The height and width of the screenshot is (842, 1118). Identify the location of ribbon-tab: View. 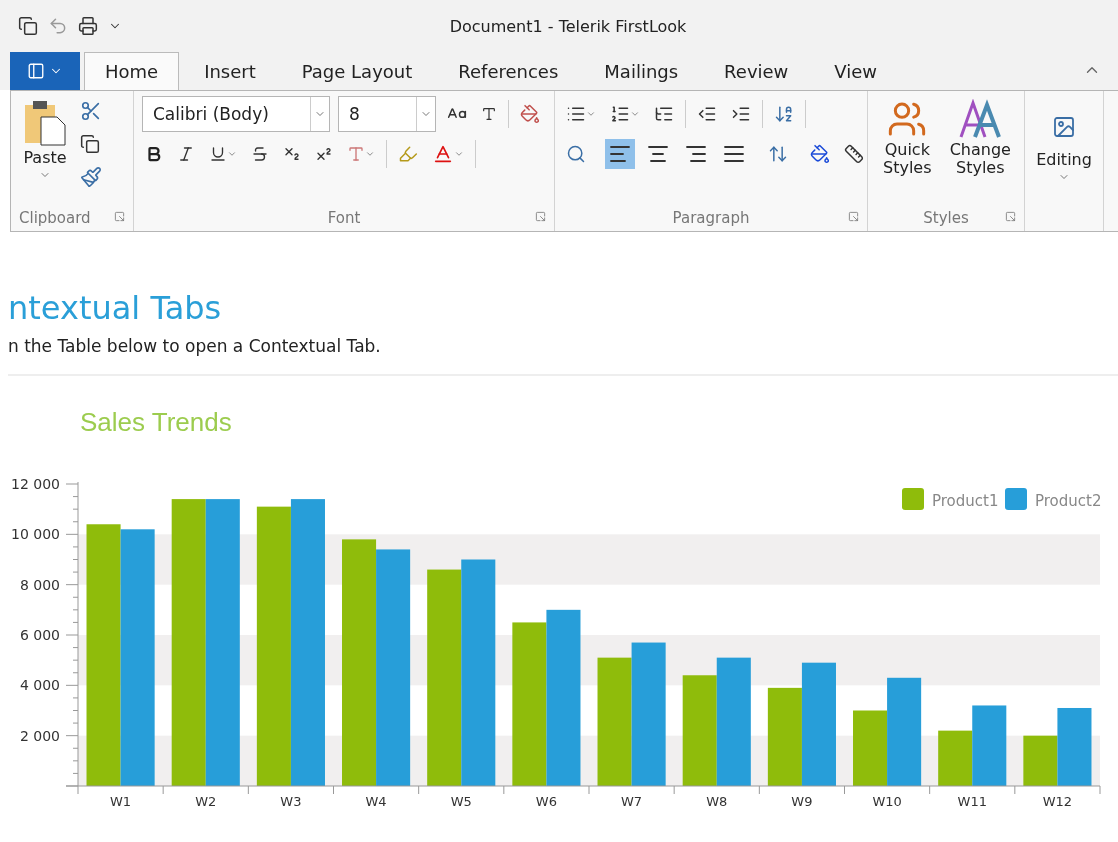
(856, 71).